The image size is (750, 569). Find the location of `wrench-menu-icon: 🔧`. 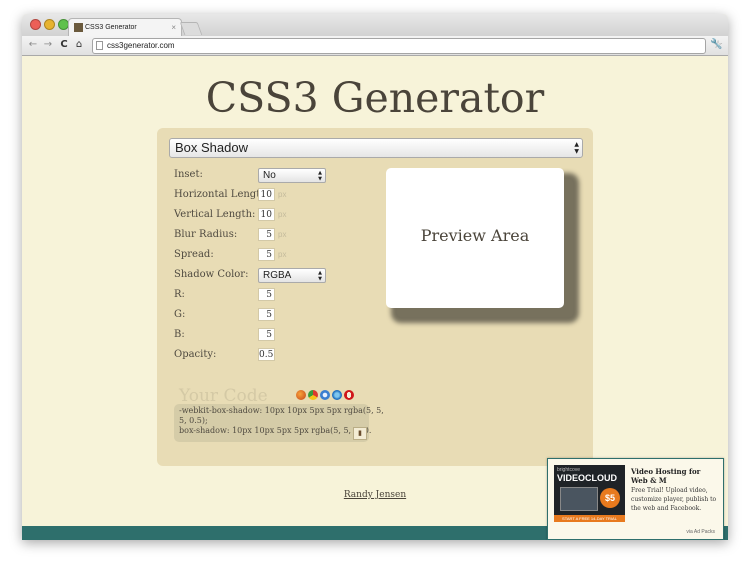

wrench-menu-icon: 🔧 is located at coordinates (716, 45).